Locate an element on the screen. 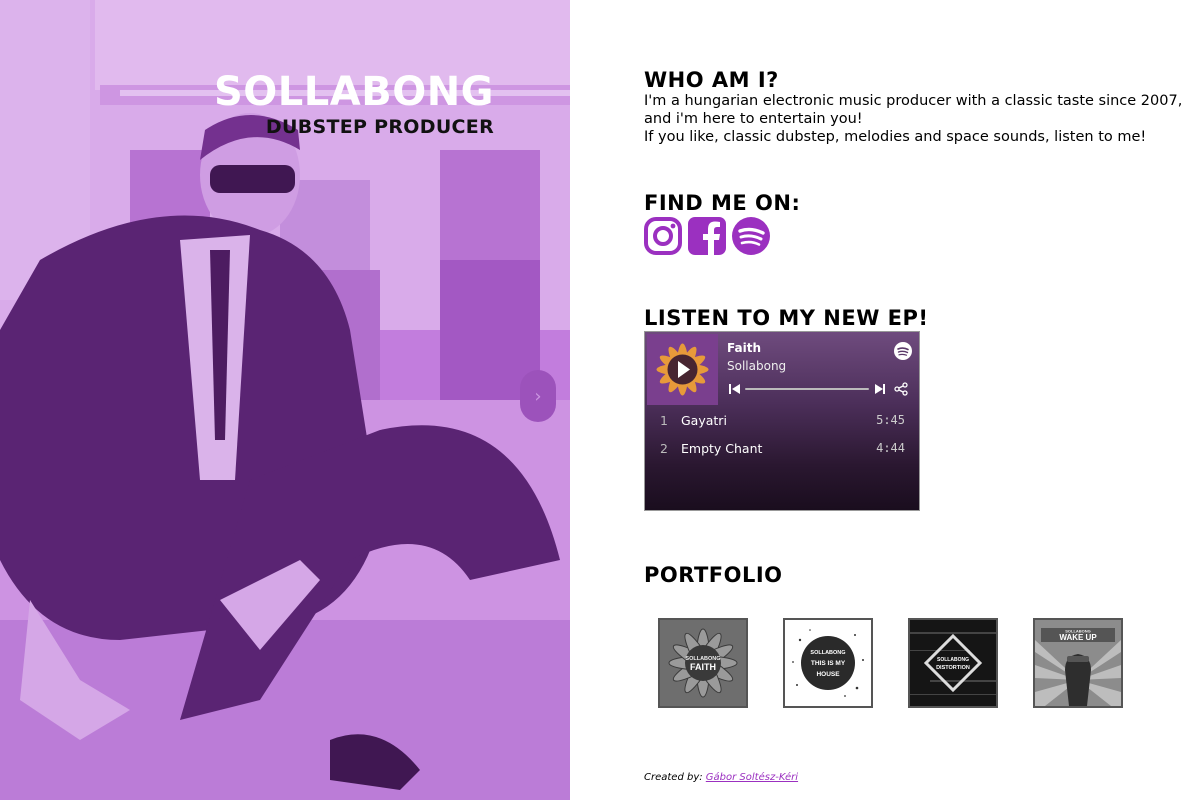  social-links is located at coordinates (707, 236).